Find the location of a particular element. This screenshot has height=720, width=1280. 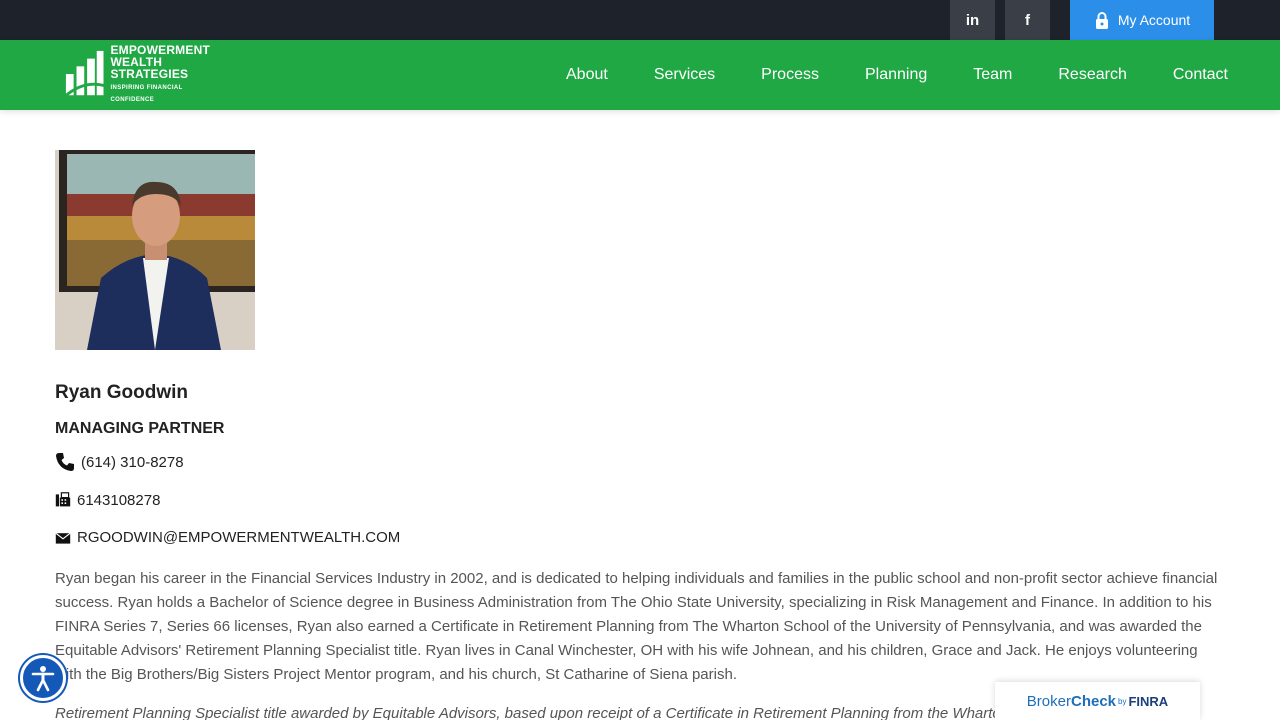

top-utility-bar: in f My Account is located at coordinates (640, 20).